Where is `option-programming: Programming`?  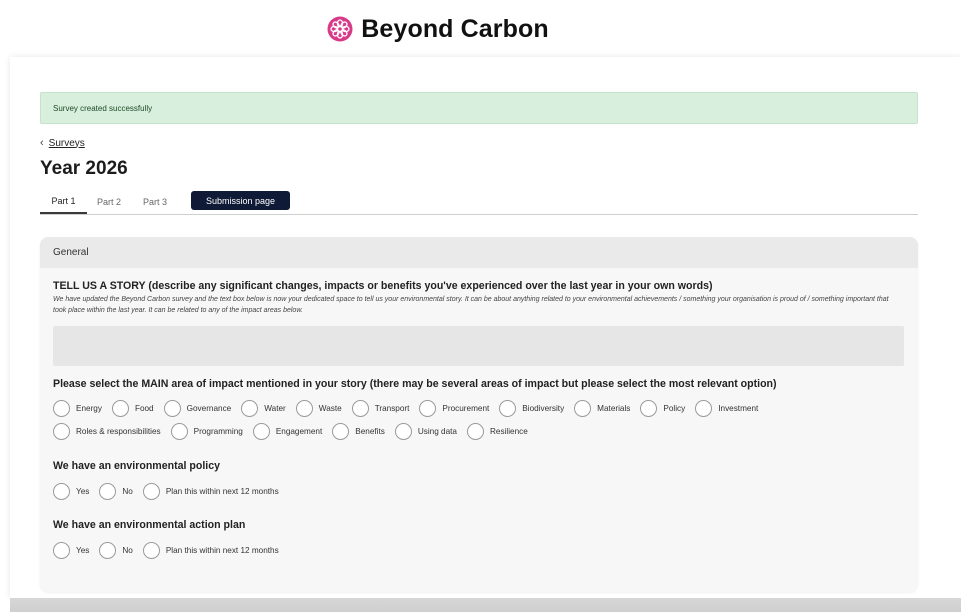 option-programming: Programming is located at coordinates (206, 431).